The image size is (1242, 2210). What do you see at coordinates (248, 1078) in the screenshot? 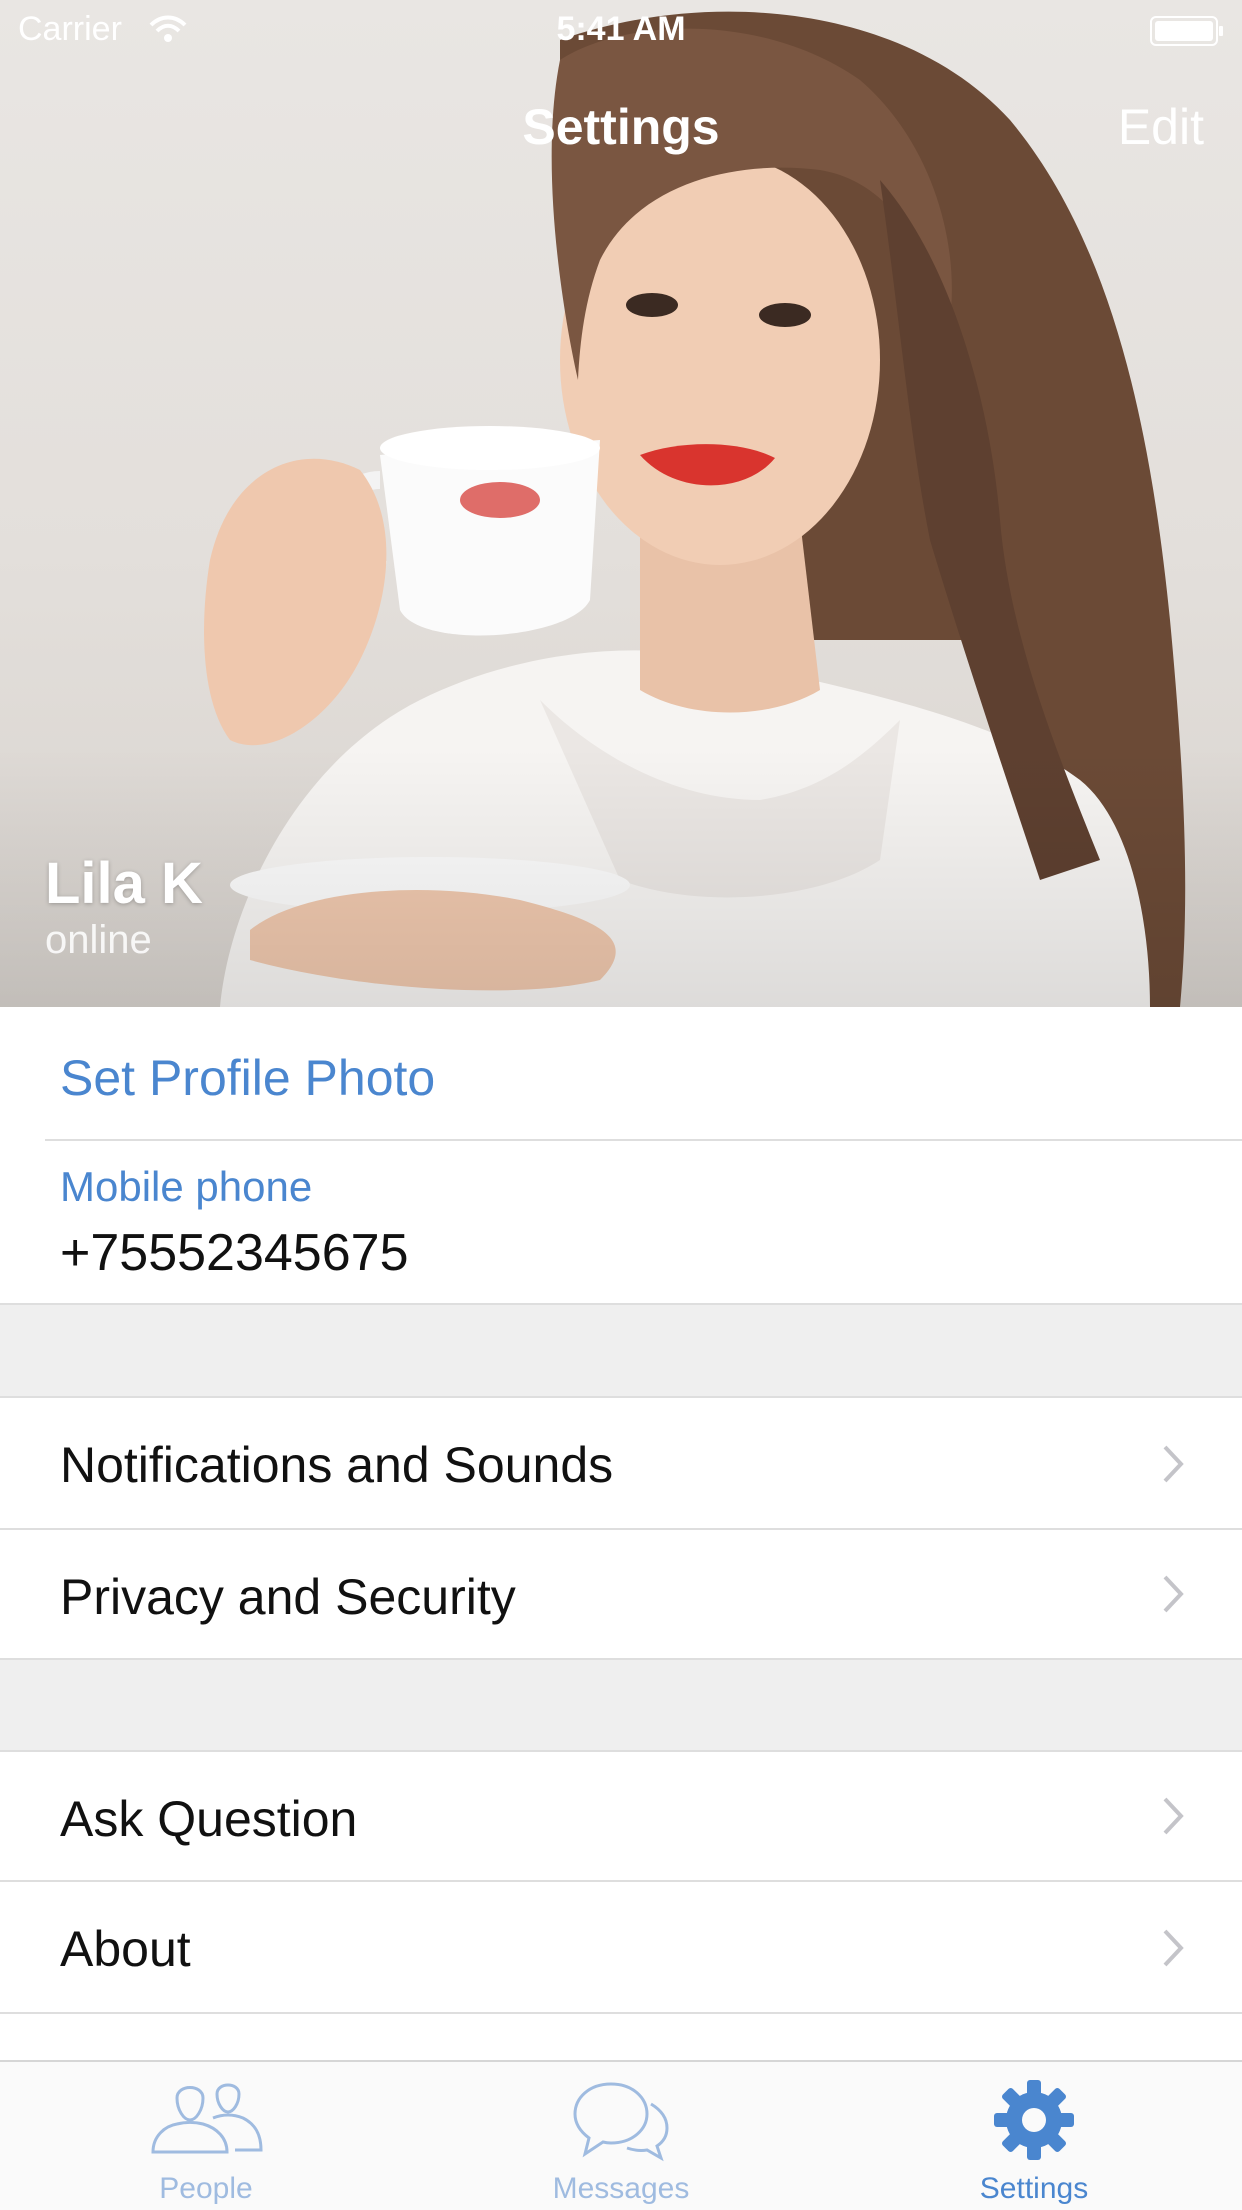
I see `set-profile-photo-label: Set Profile Photo` at bounding box center [248, 1078].